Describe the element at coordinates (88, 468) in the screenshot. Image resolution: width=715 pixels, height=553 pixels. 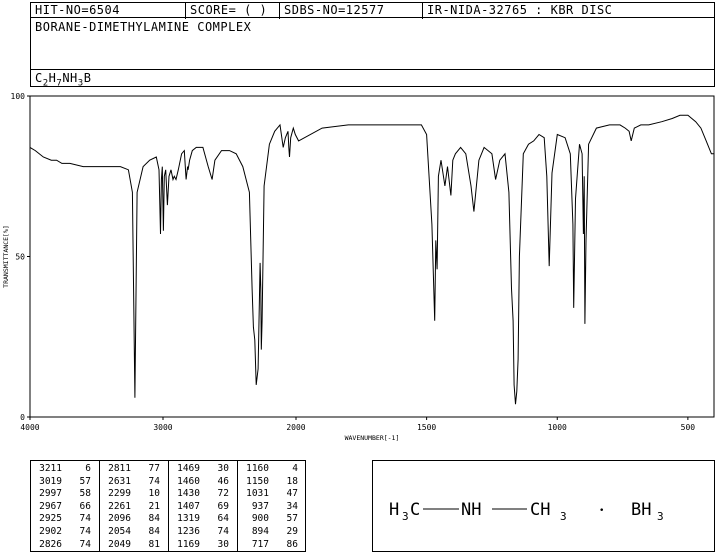
I see `peak-transmittance: 6` at that location.